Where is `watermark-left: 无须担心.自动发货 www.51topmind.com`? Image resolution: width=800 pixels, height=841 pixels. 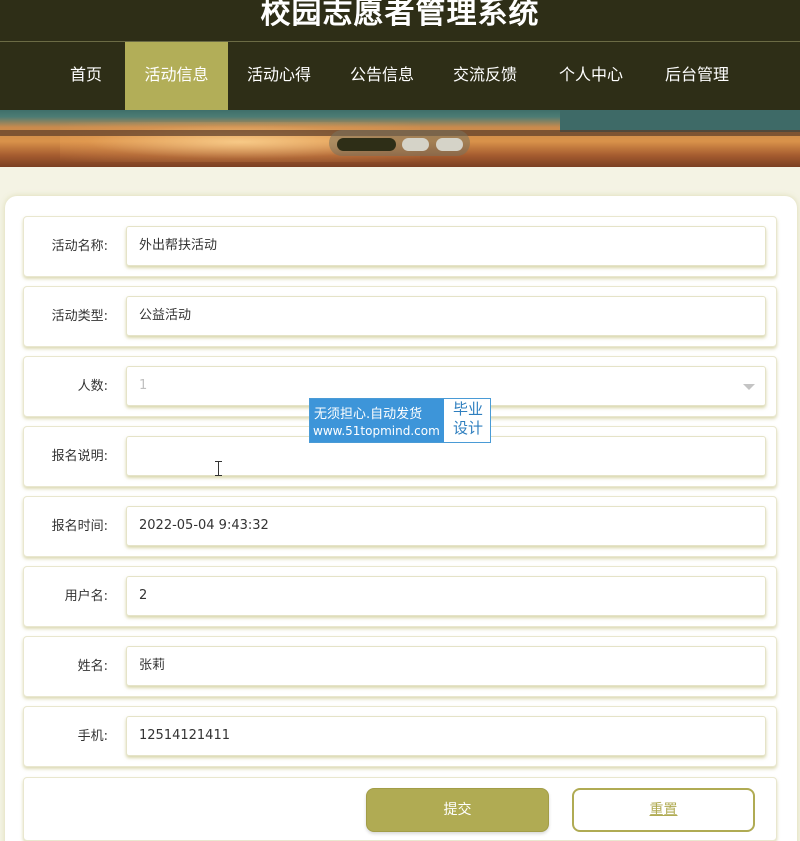
watermark-left: 无须担心.自动发货 www.51topmind.com is located at coordinates (377, 420).